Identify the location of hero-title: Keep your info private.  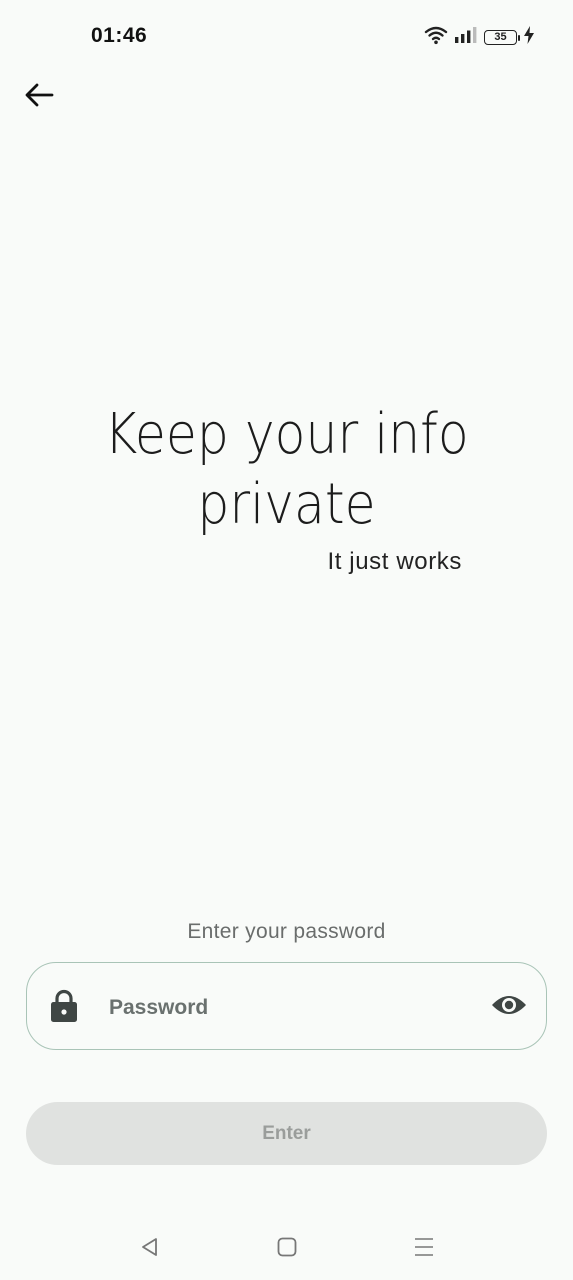
(287, 470).